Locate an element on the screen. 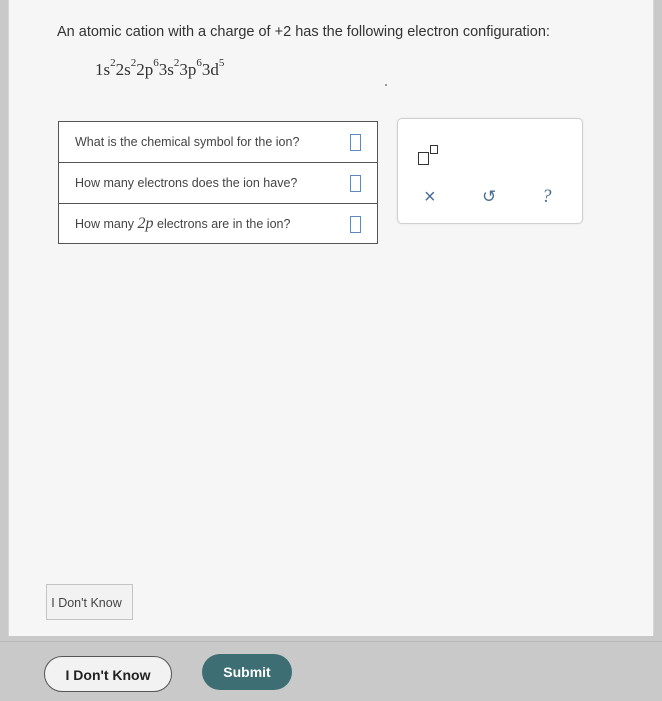  math-toolbar: × ↺ ? is located at coordinates (490, 171).